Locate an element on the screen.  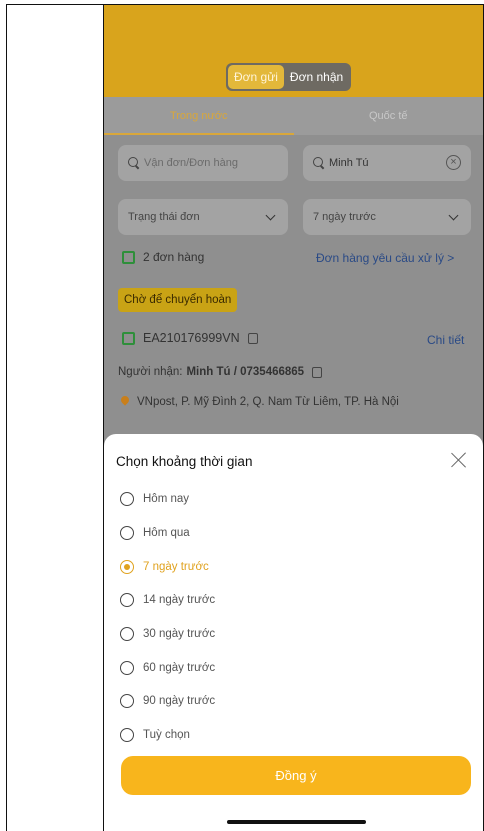
option-7-days: 7 ngày trước is located at coordinates (164, 567).